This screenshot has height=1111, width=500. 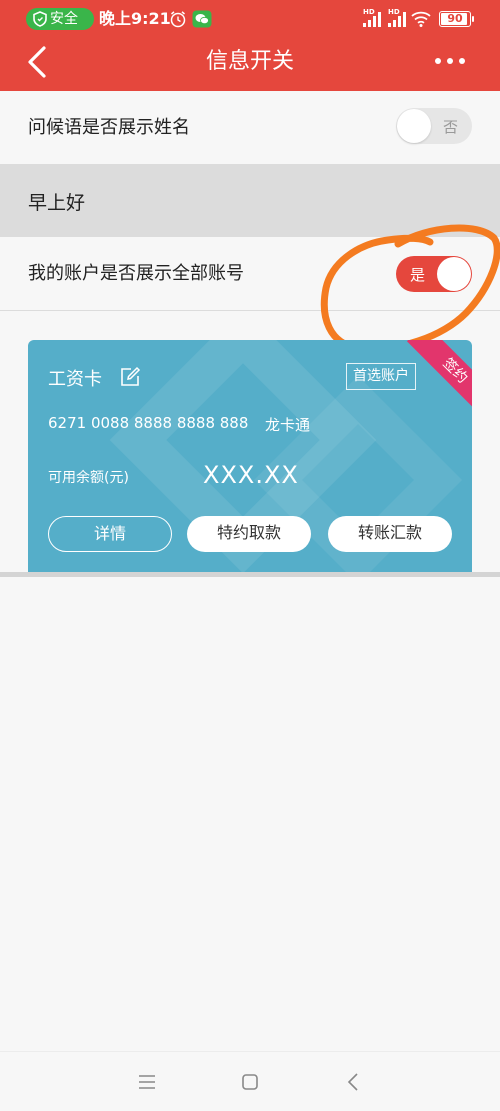 What do you see at coordinates (109, 127) in the screenshot?
I see `greeting-name-label: 问候语是否展示姓名` at bounding box center [109, 127].